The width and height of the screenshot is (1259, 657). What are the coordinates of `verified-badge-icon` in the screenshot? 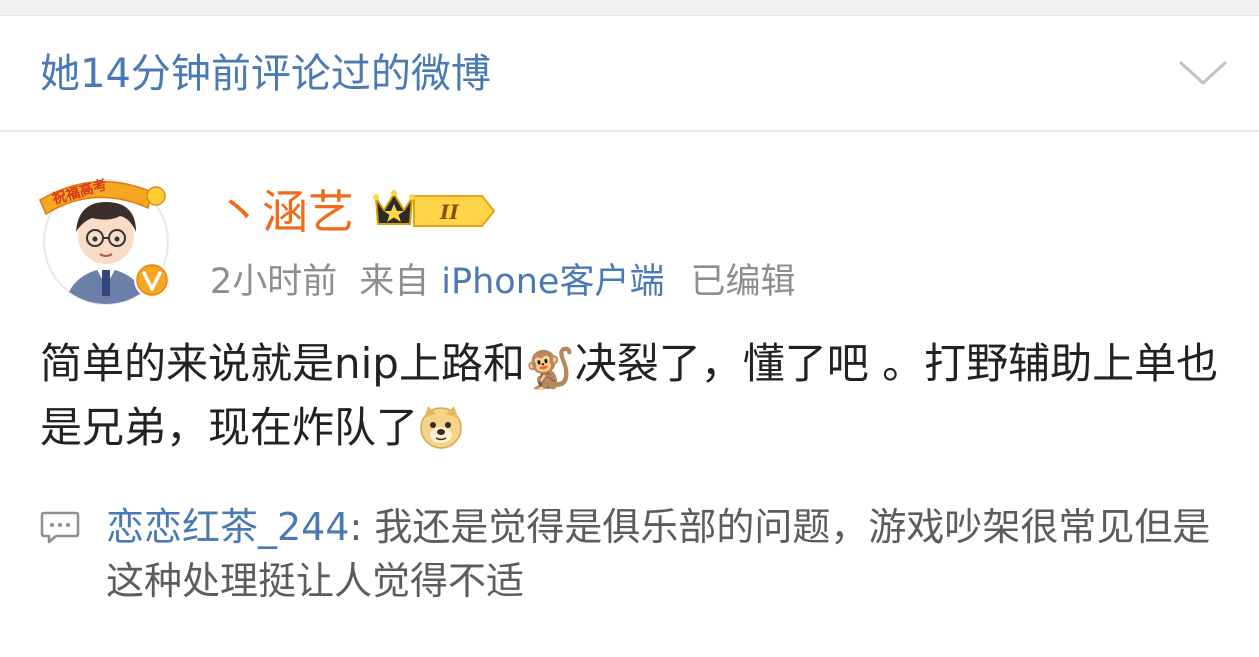 It's located at (152, 280).